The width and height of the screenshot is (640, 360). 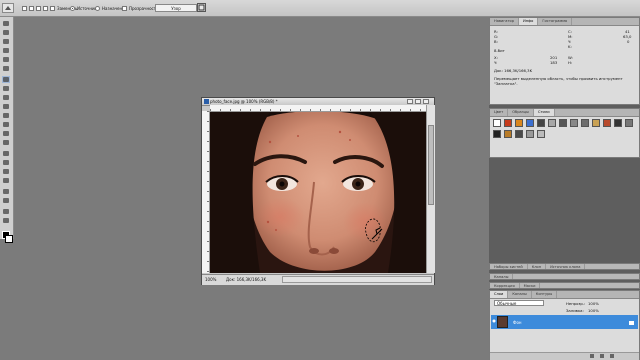 What do you see at coordinates (593, 310) in the screenshot?
I see `fill-value: 100%` at bounding box center [593, 310].